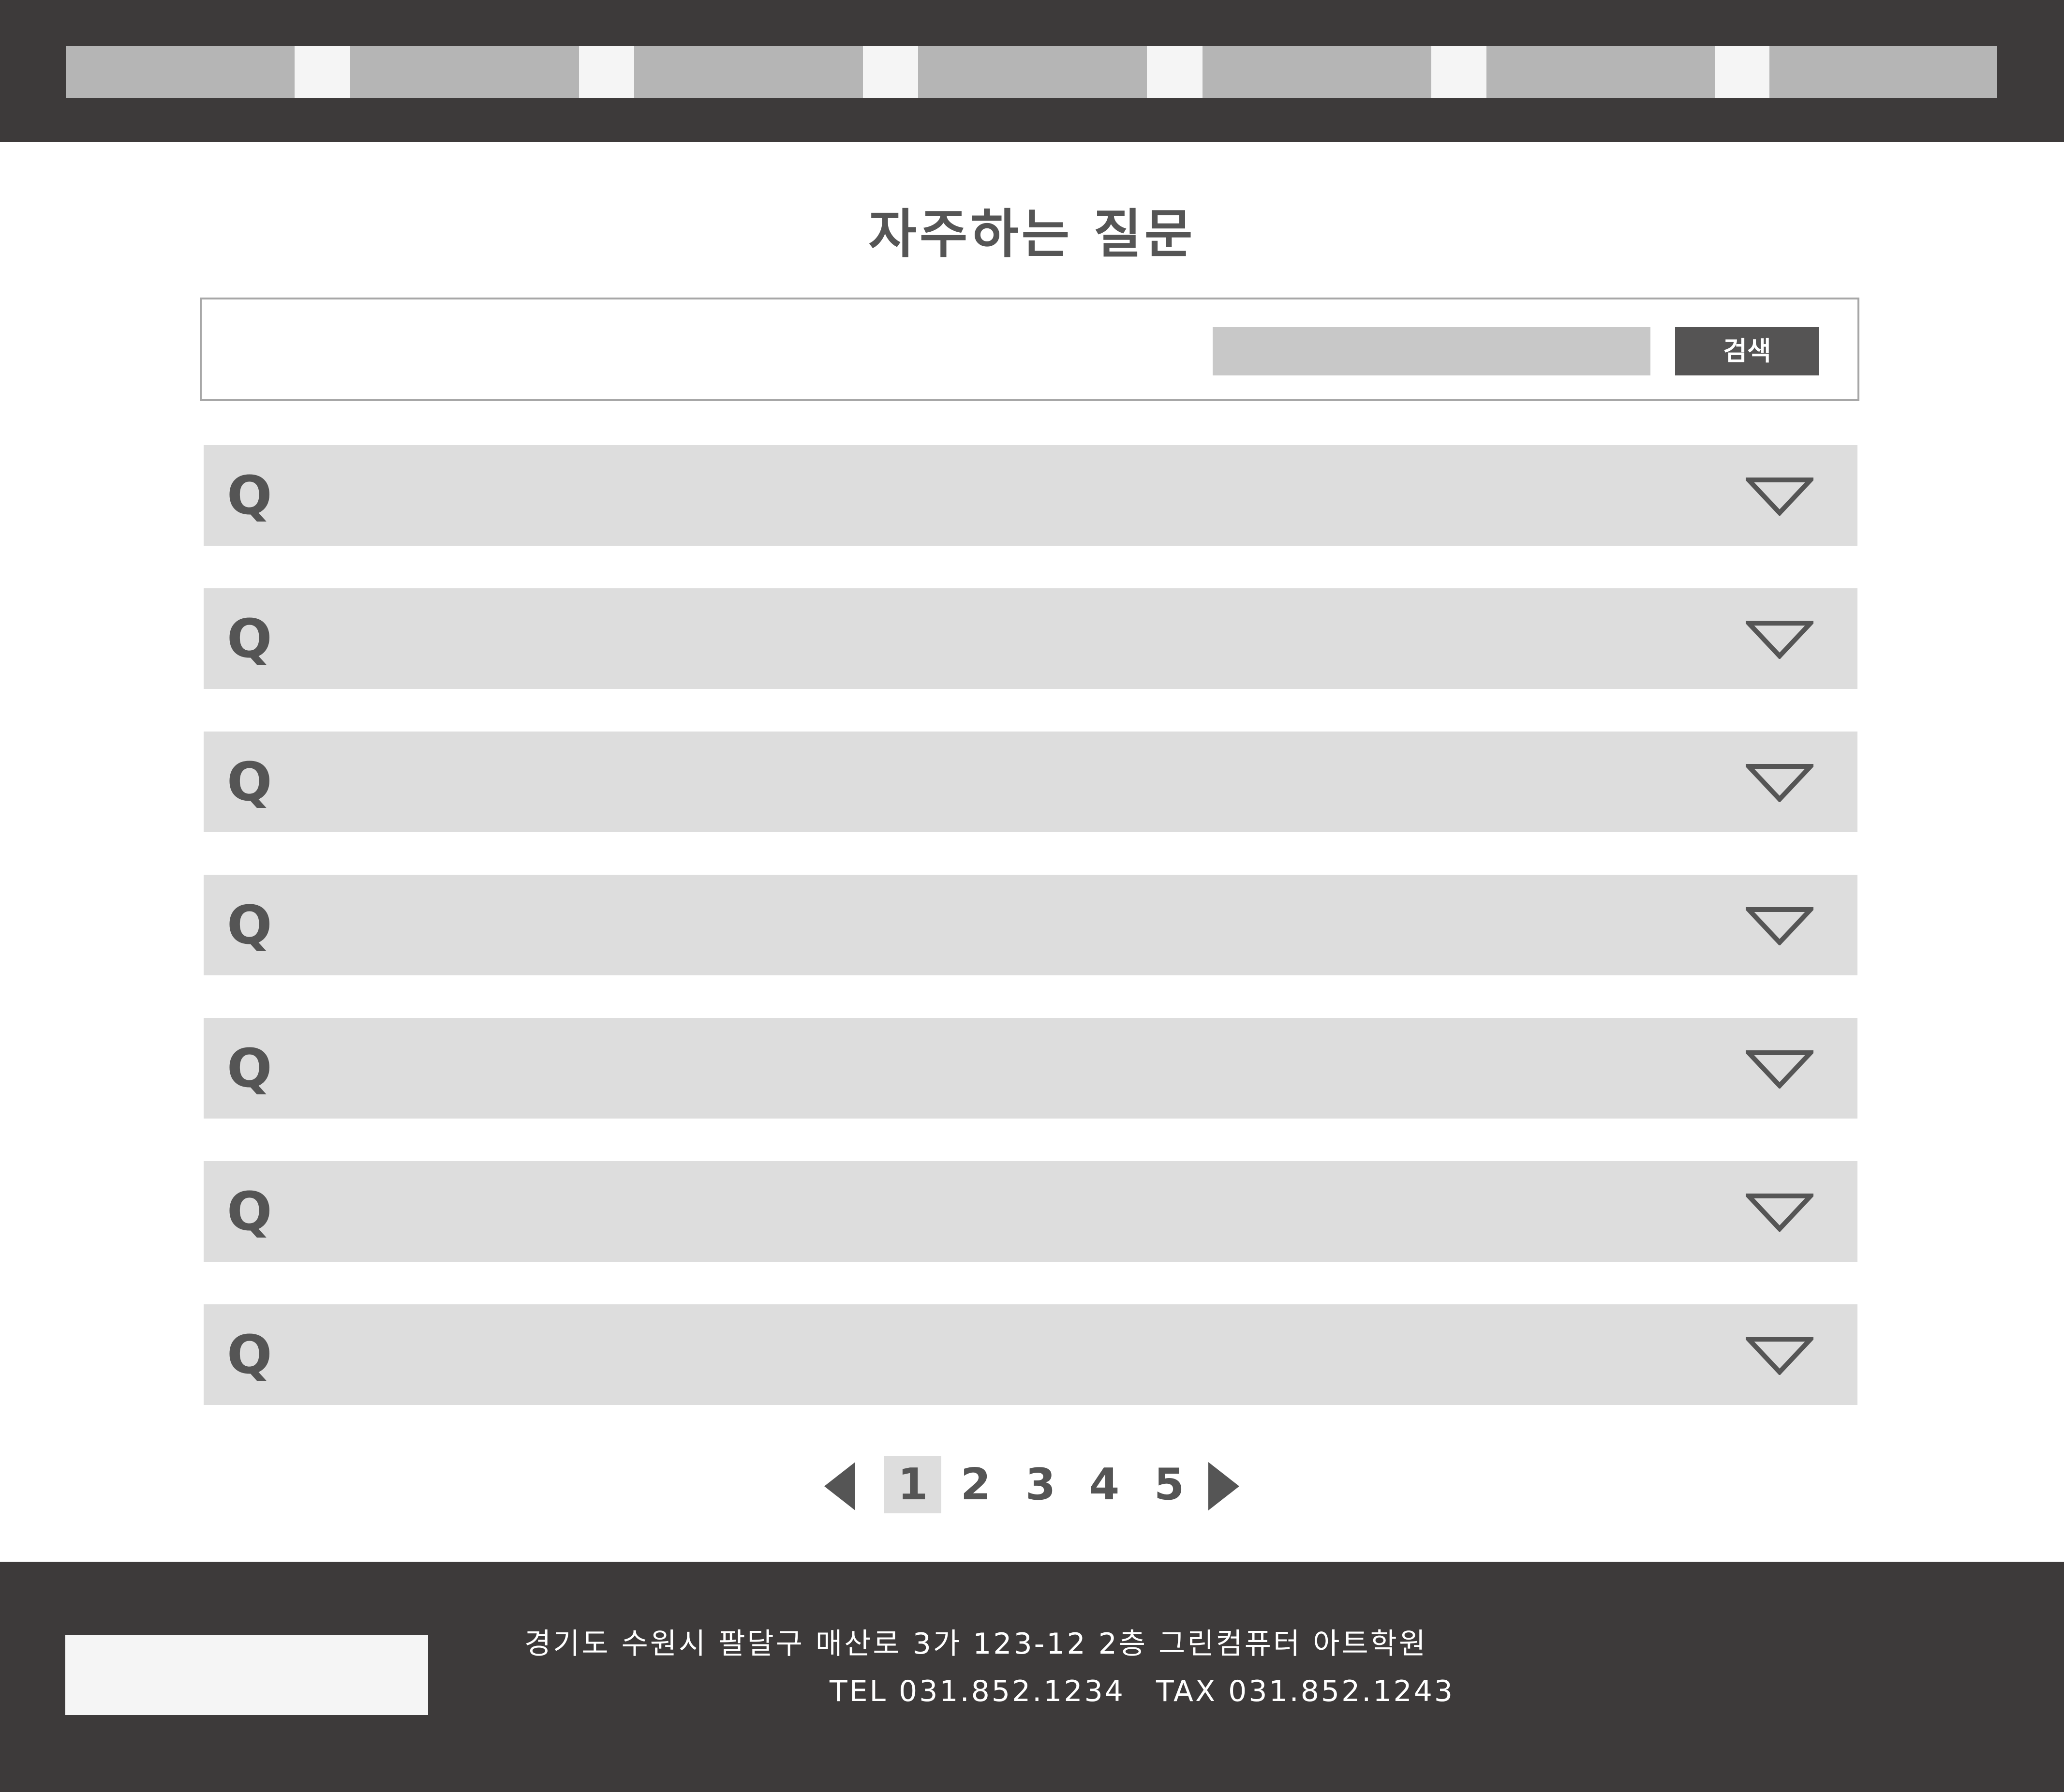  Describe the element at coordinates (840, 1486) in the screenshot. I see `prev-page-icon` at that location.